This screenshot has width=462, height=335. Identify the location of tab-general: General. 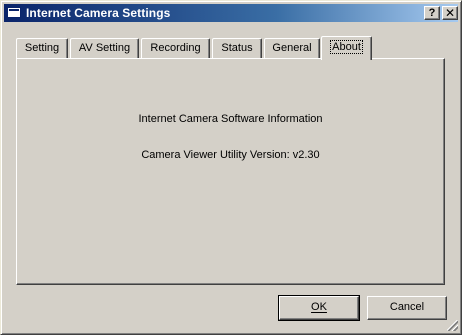
(292, 48).